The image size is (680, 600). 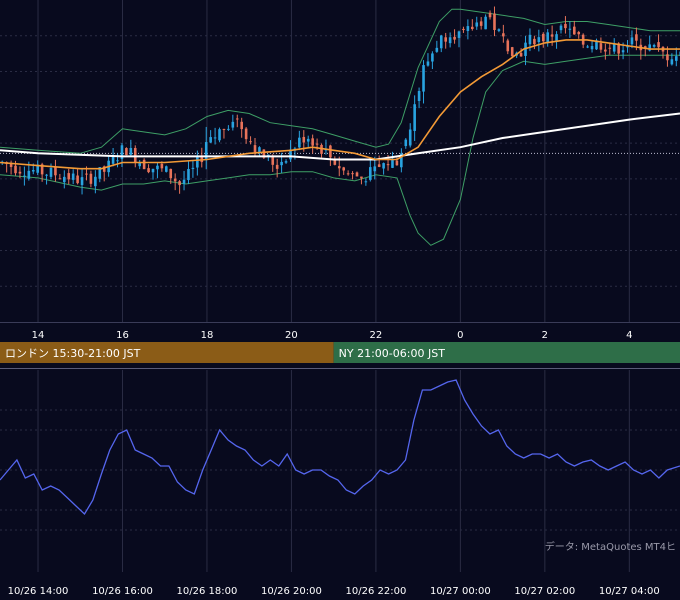 I want to click on oscillator-x-tick-label: 10/26 16:00, so click(x=122, y=591).